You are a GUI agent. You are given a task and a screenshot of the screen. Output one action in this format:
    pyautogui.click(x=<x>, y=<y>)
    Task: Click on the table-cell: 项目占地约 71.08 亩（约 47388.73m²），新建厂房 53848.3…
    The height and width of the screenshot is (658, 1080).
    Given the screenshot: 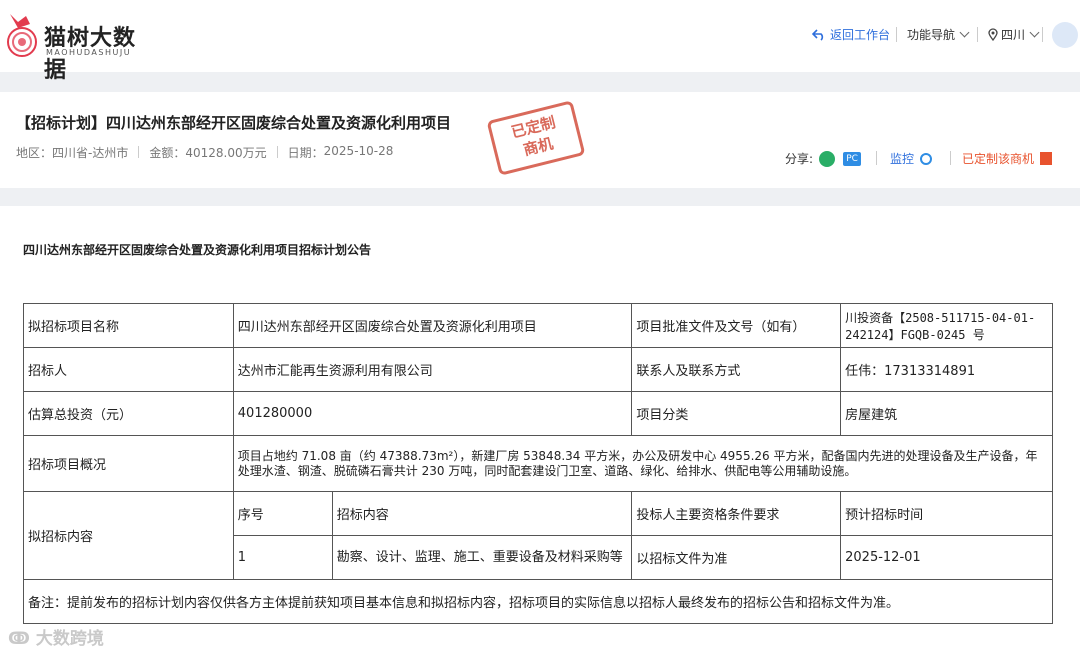 What is the action you would take?
    pyautogui.click(x=643, y=463)
    